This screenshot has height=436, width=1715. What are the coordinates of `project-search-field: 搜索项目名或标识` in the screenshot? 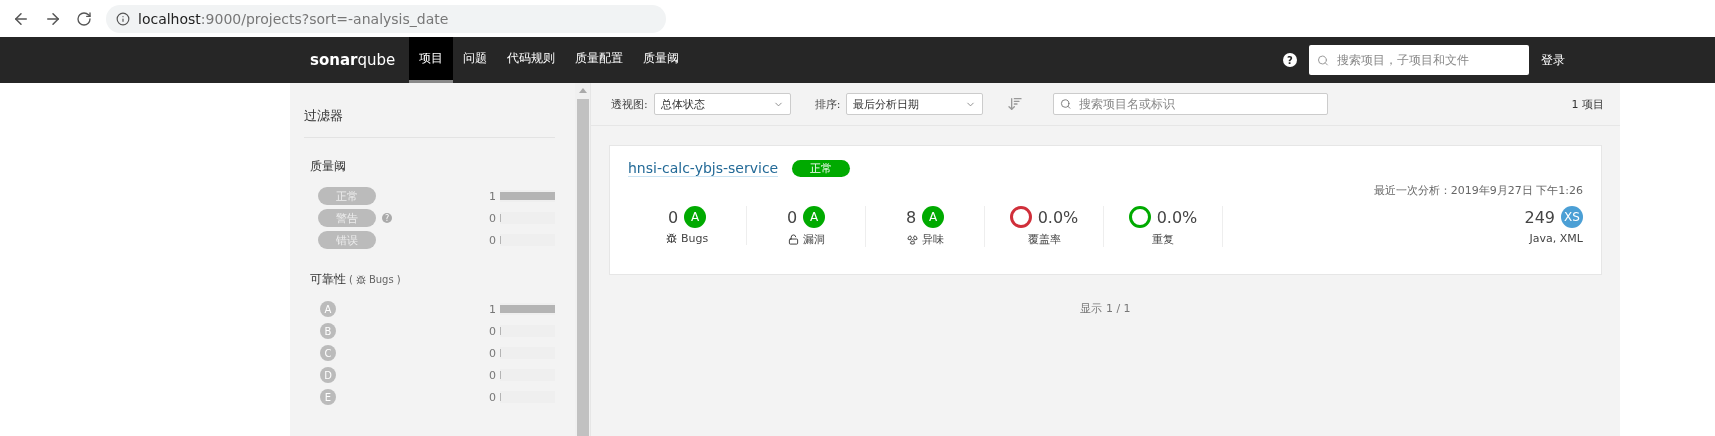 It's located at (1191, 104).